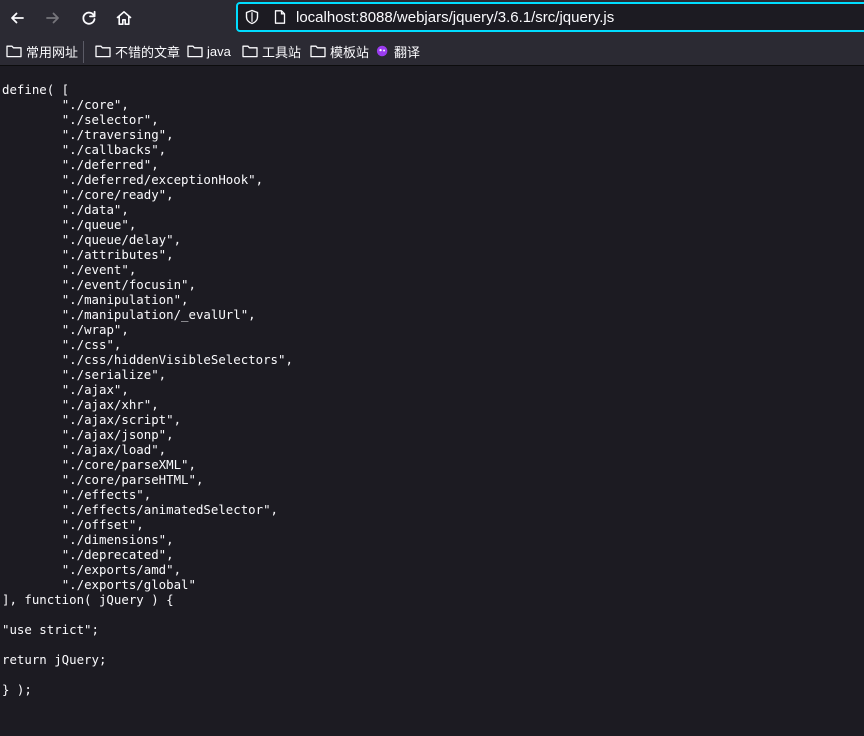 Image resolution: width=864 pixels, height=736 pixels. I want to click on reload-icon, so click(89, 17).